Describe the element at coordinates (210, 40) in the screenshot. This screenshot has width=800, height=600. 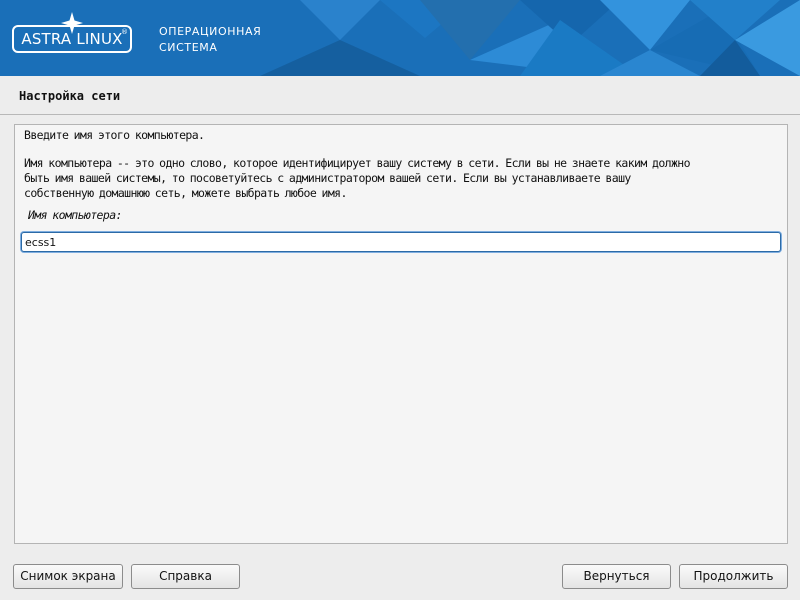
I see `banner-tagline: ОПЕРАЦИОННАЯ СИСТЕМА` at that location.